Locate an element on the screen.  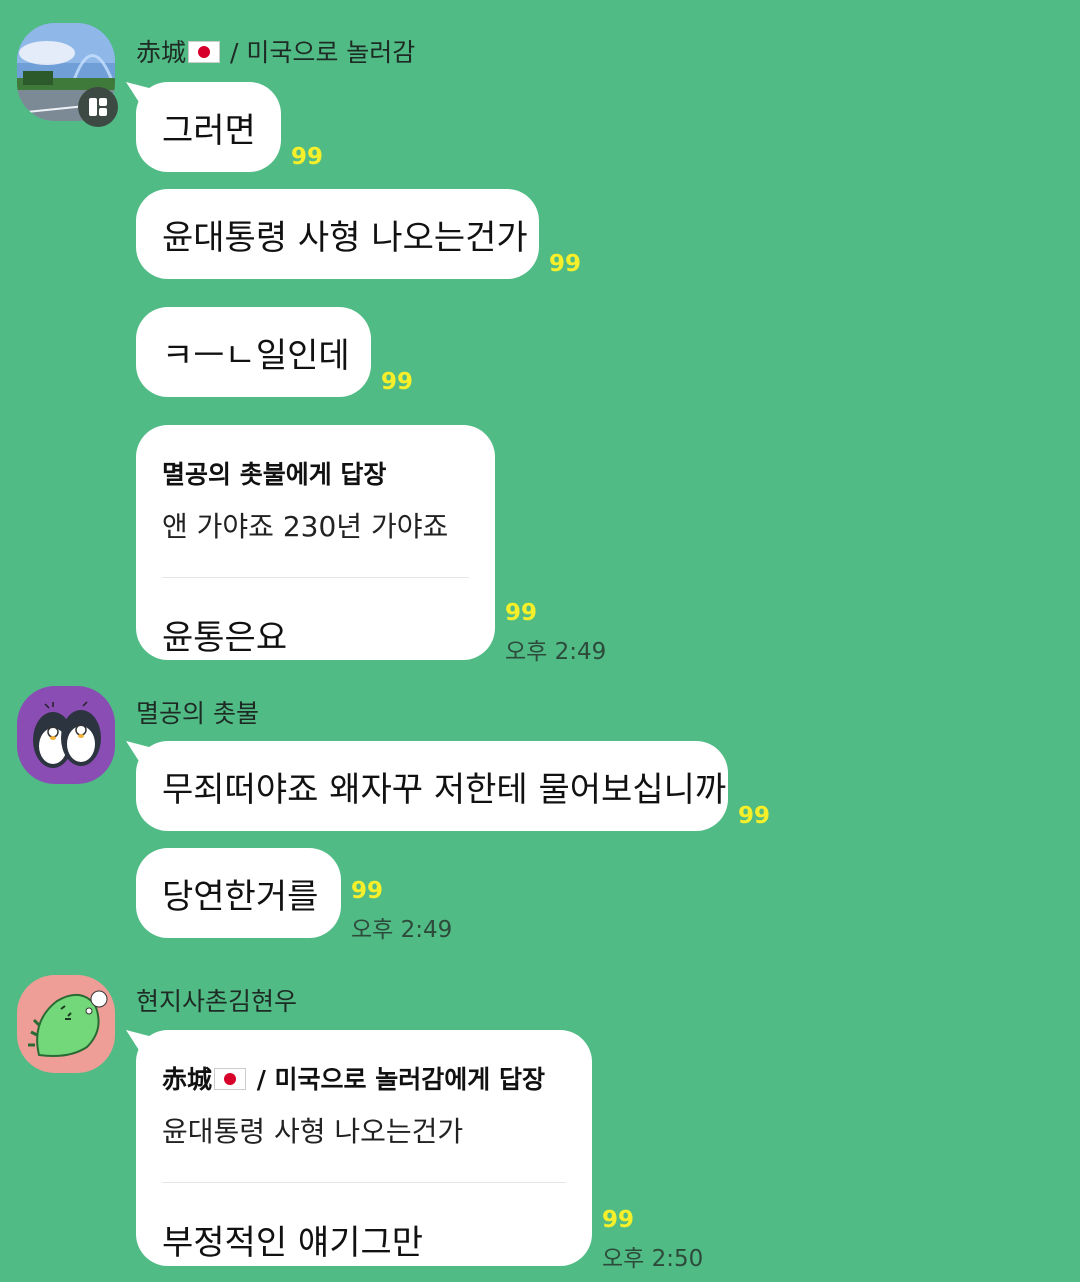
message-bubble: 그러면 is located at coordinates (208, 127).